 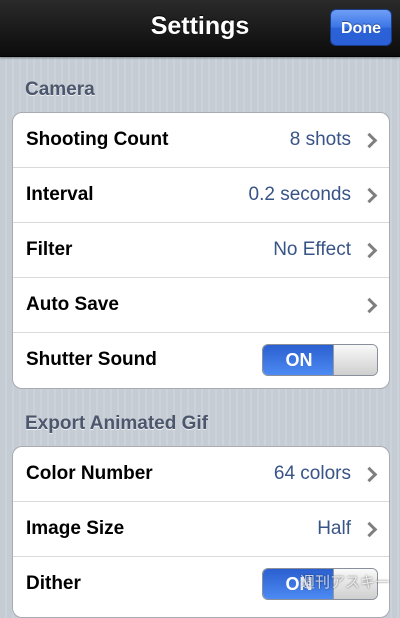 What do you see at coordinates (91, 359) in the screenshot?
I see `row-label: Shutter Sound` at bounding box center [91, 359].